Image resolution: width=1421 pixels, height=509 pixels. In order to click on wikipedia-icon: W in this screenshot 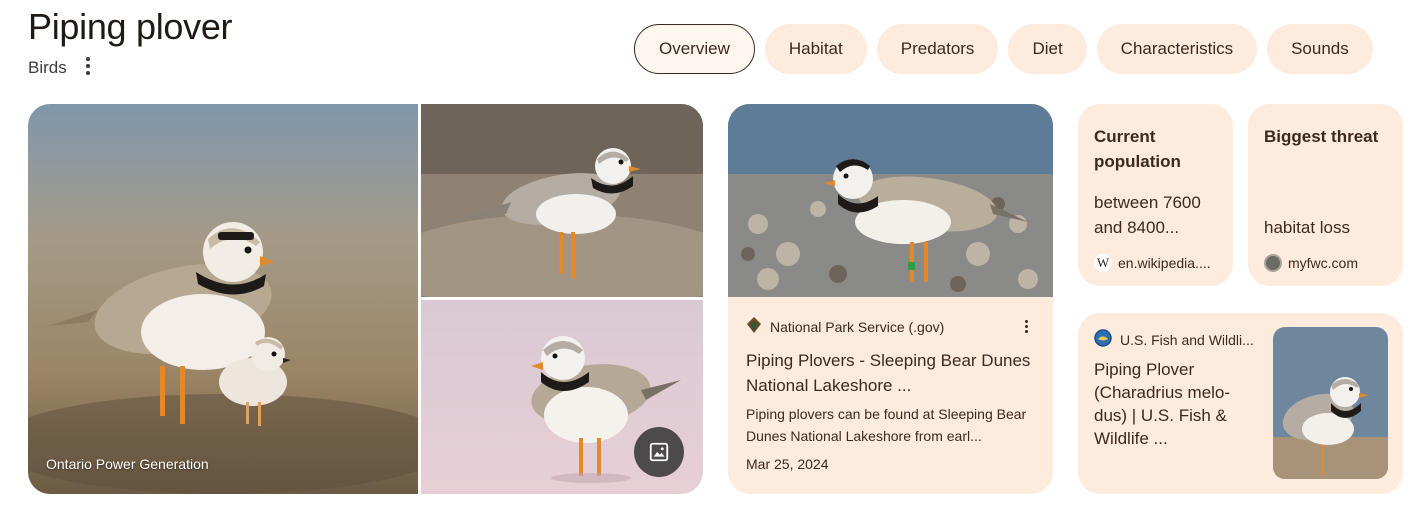, I will do `click(1103, 263)`.